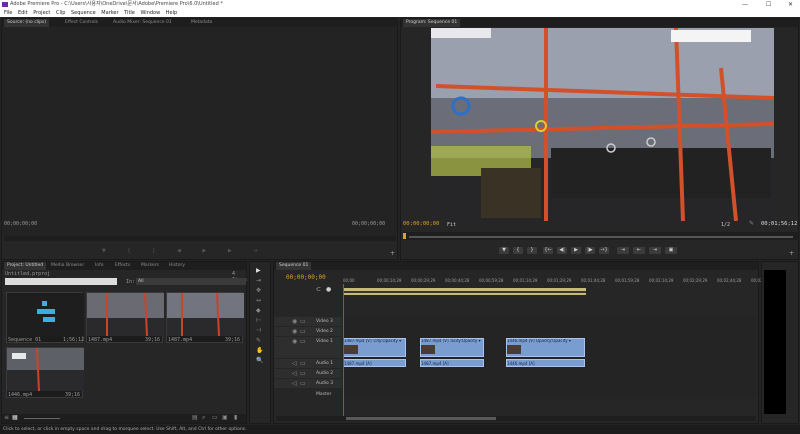 The image size is (800, 434). I want to click on in-filter-select: All, so click(191, 281).